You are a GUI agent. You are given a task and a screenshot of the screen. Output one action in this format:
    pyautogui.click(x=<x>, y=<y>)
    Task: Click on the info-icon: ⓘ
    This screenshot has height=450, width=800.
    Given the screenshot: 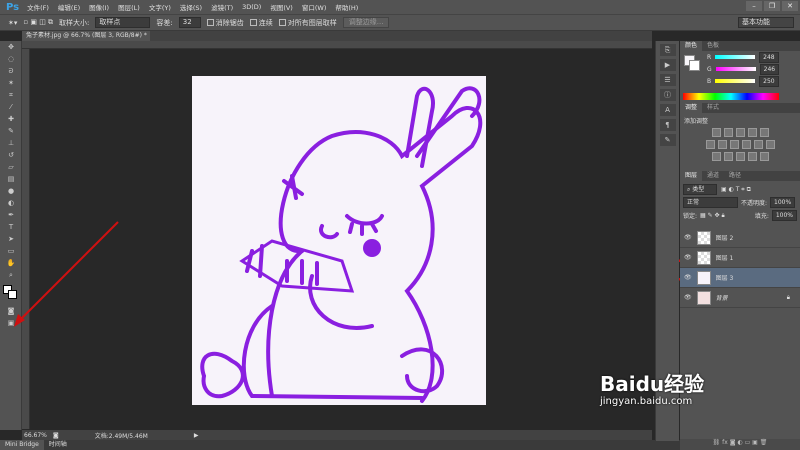 What is the action you would take?
    pyautogui.click(x=667, y=95)
    